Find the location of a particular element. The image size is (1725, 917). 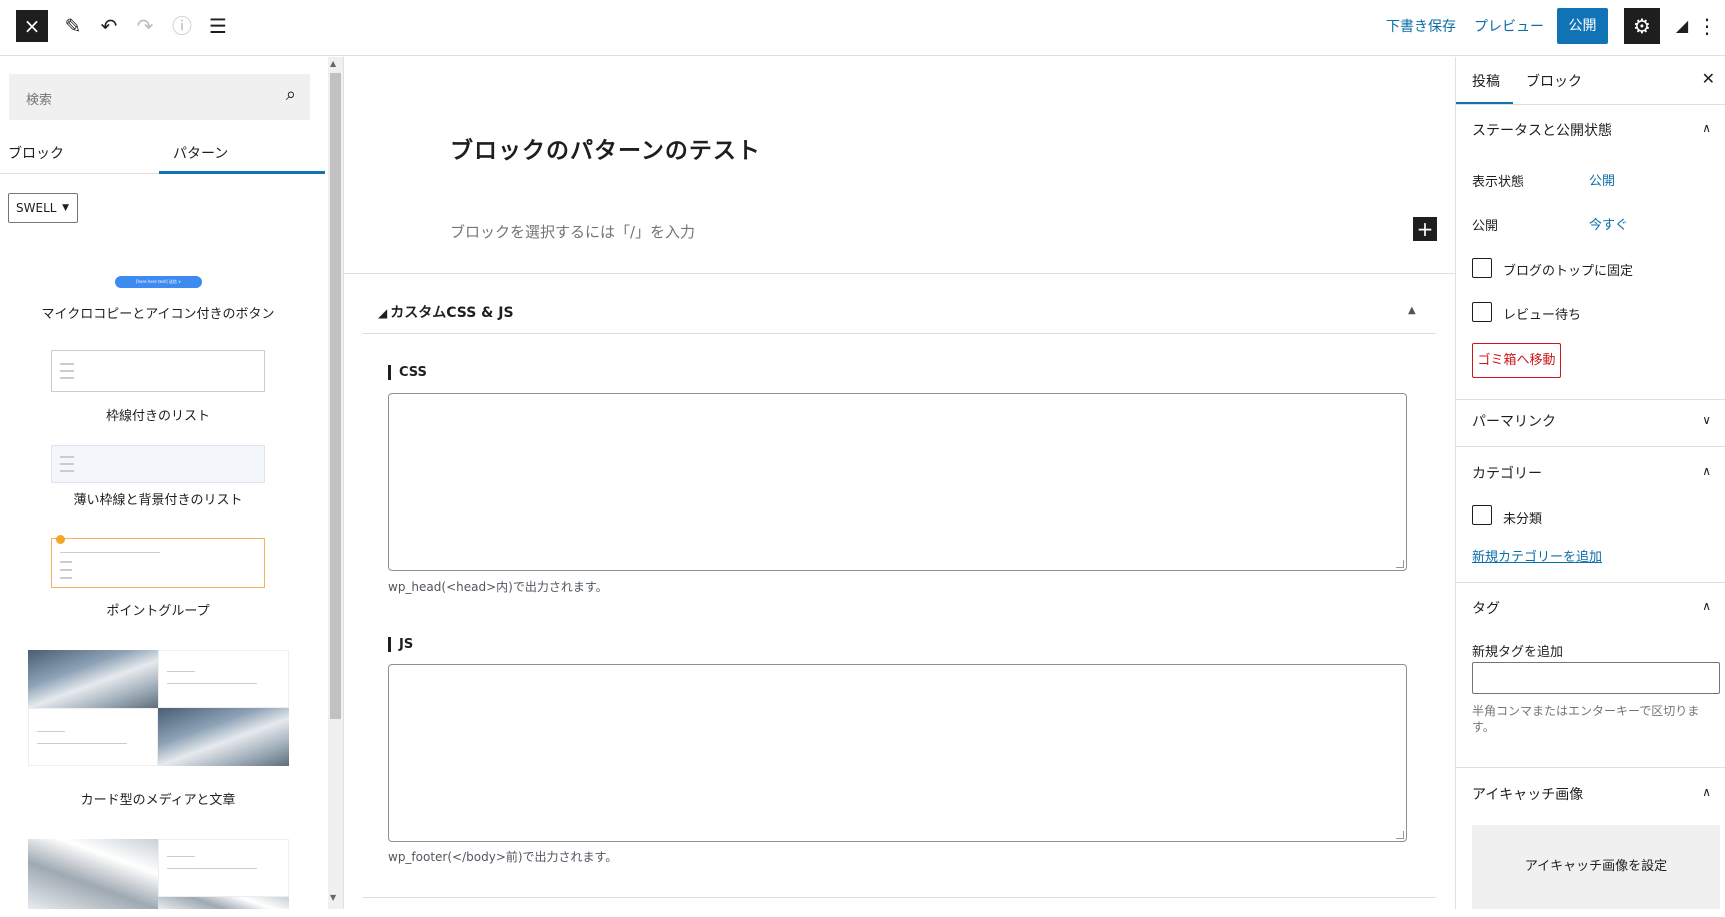

redo-icon: ↷ is located at coordinates (145, 26).